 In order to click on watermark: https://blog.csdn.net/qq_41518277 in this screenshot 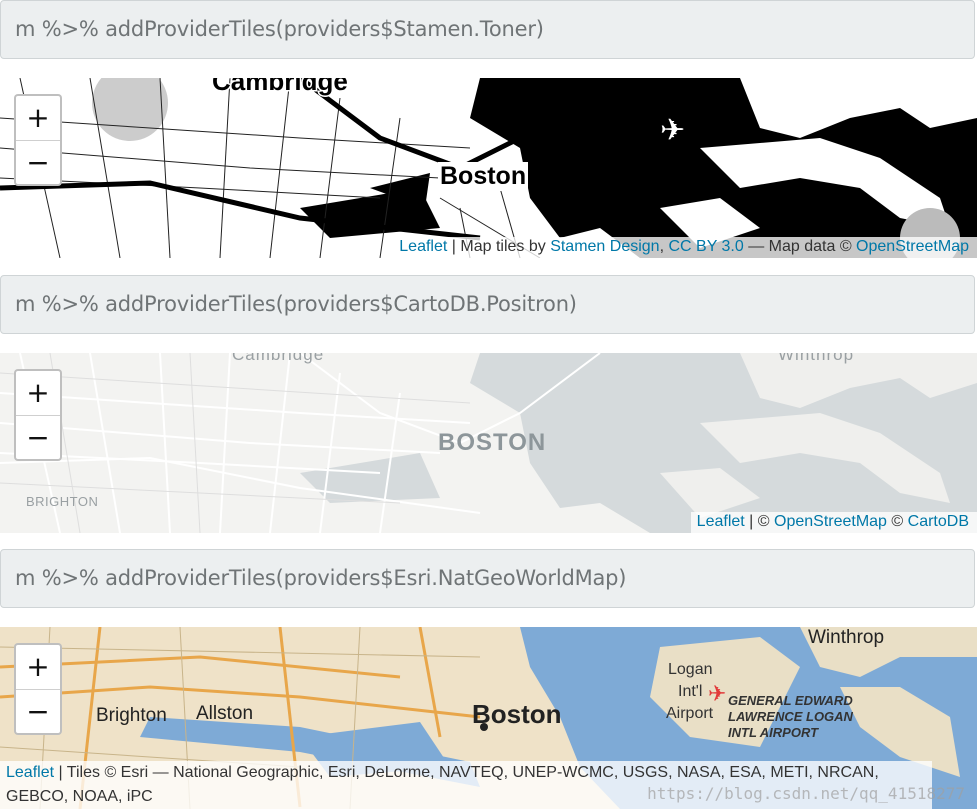, I will do `click(806, 793)`.